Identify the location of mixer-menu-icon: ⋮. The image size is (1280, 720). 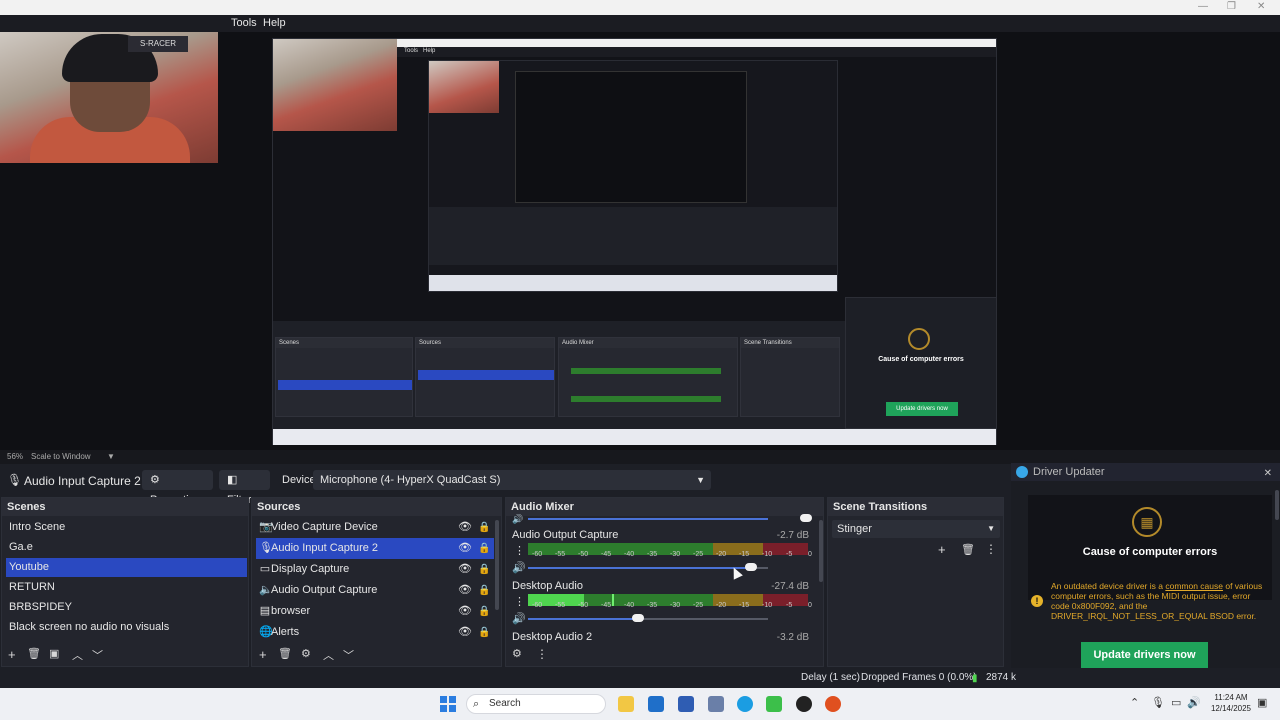
(542, 654).